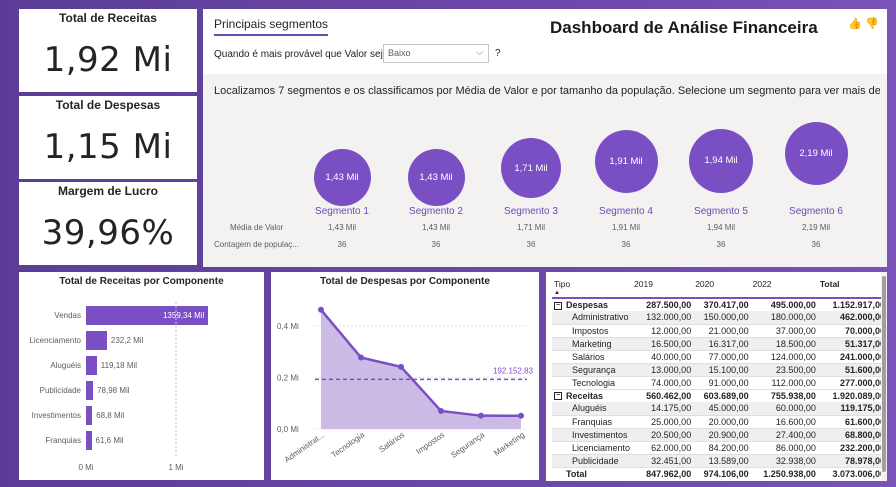  What do you see at coordinates (722, 287) in the screenshot?
I see `matrix-column-header: 2020` at bounding box center [722, 287].